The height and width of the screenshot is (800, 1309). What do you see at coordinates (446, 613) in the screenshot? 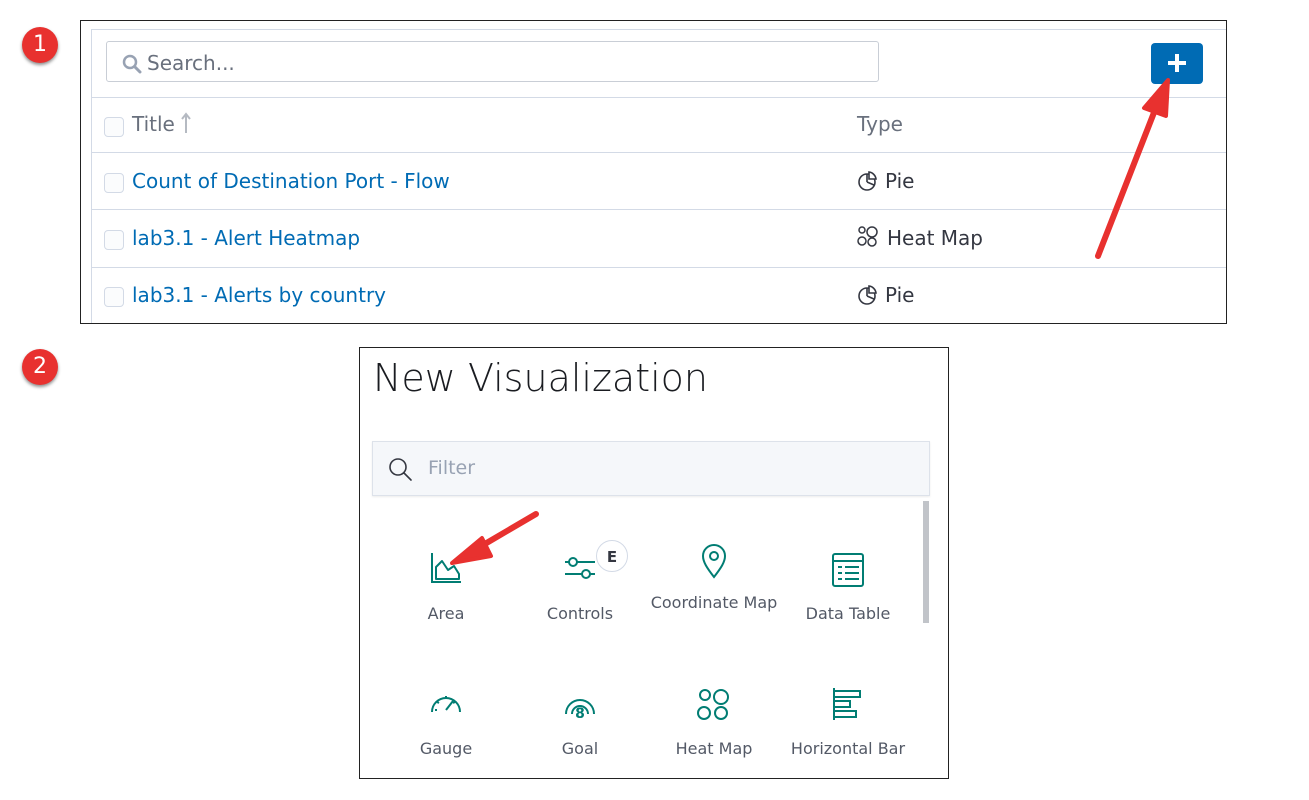
I see `vis-tile-label: Area` at bounding box center [446, 613].